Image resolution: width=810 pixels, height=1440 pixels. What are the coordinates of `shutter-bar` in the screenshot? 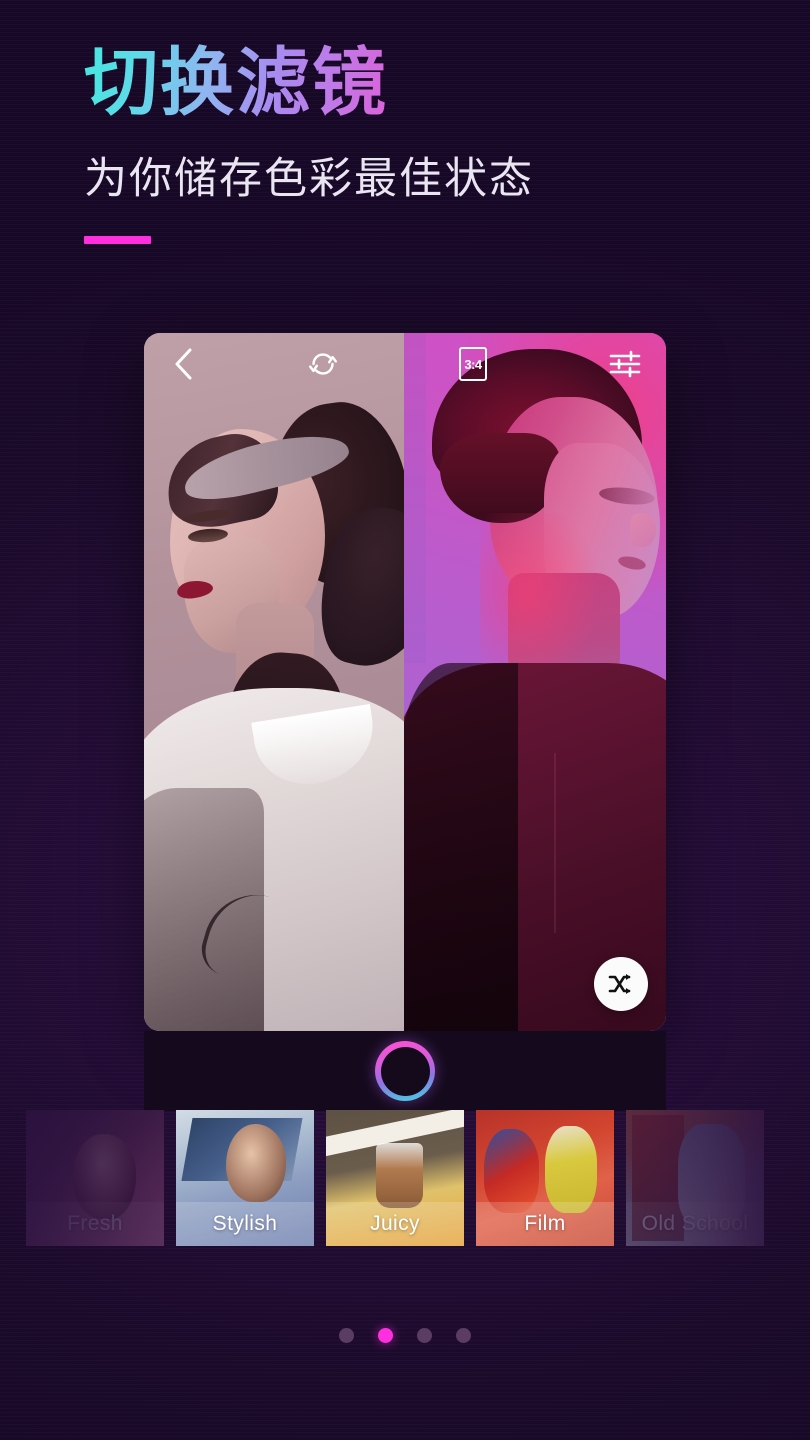 It's located at (405, 1071).